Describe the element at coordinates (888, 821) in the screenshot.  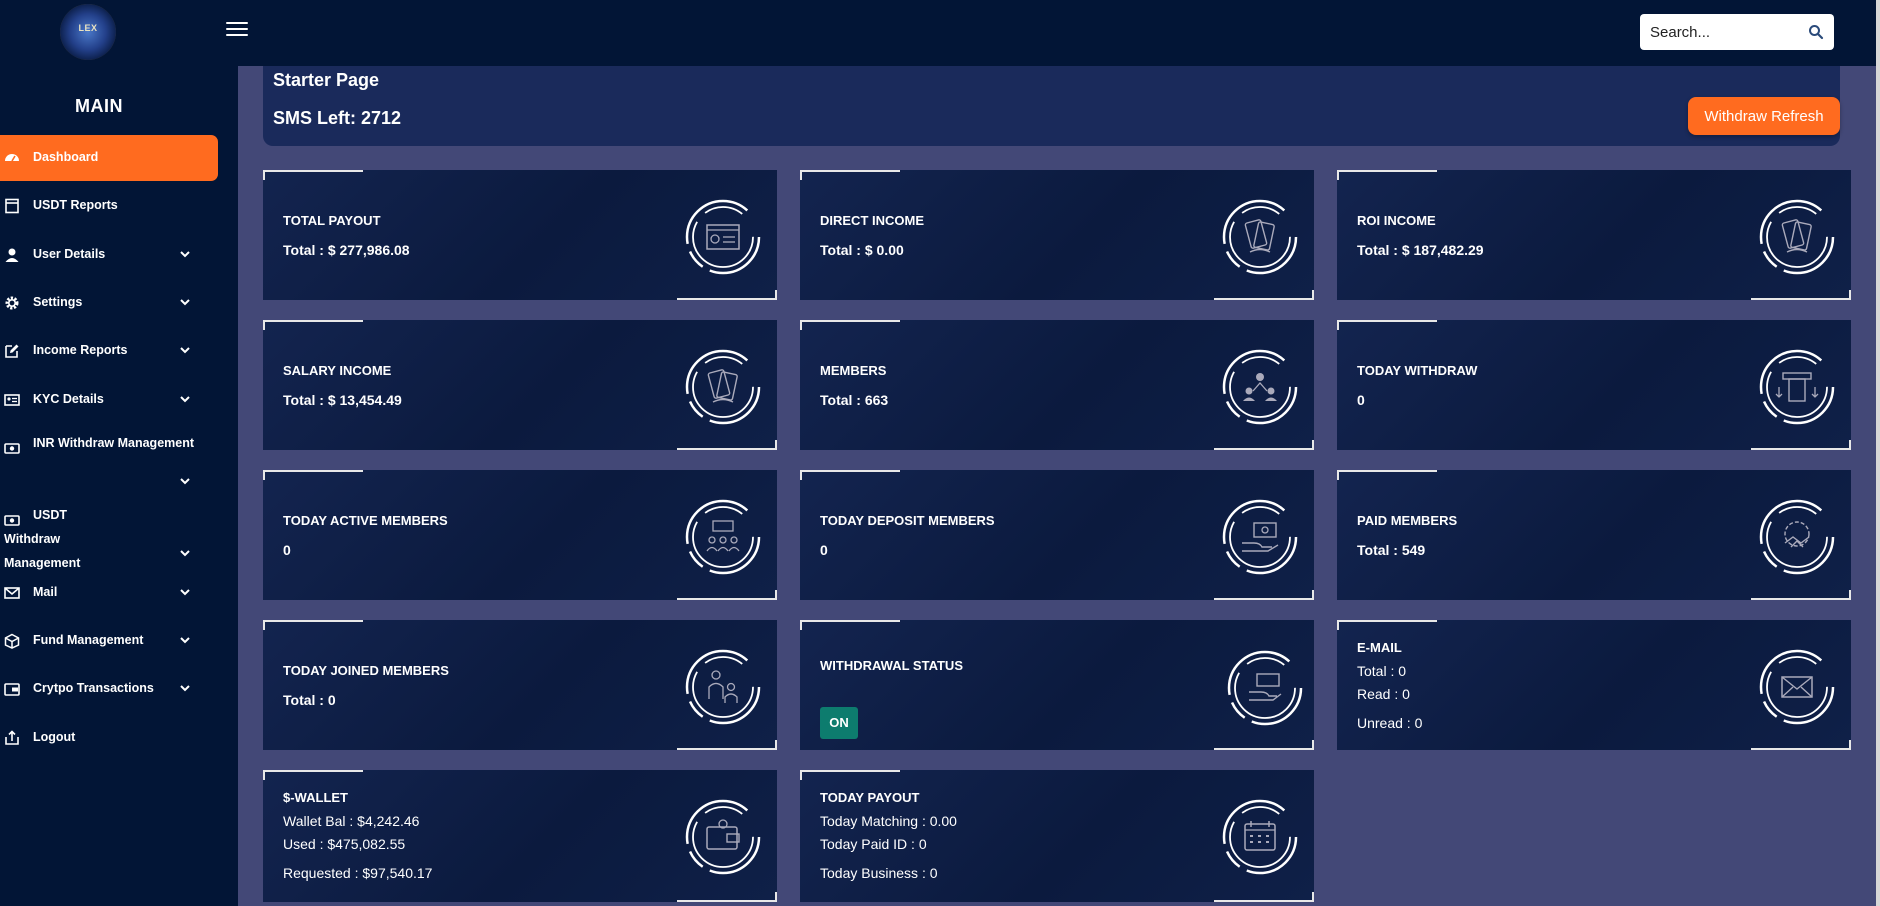
I see `today-matching: Today Matching : 0.00` at that location.